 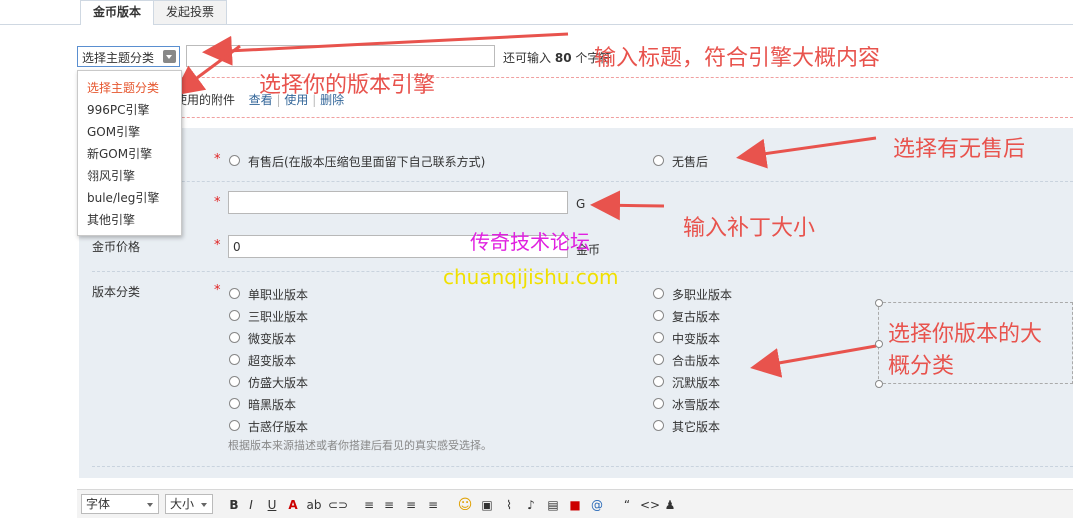 What do you see at coordinates (813, 361) in the screenshot?
I see `arrow-category` at bounding box center [813, 361].